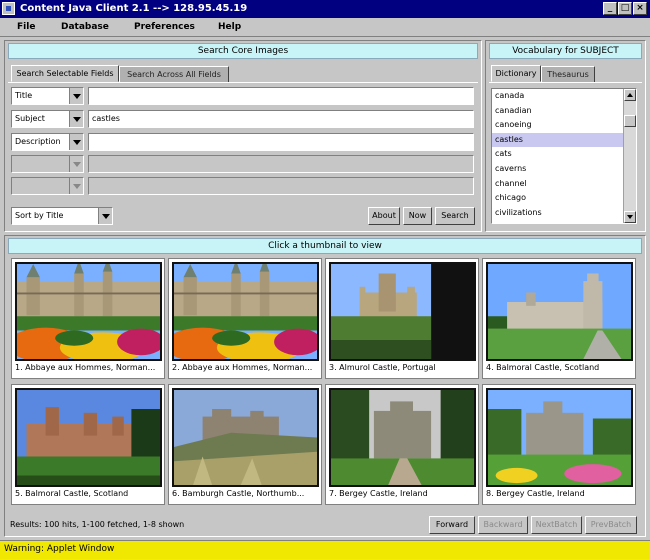  I want to click on thumbnail-item: 8. Bergey Castle, Ireland, so click(559, 444).